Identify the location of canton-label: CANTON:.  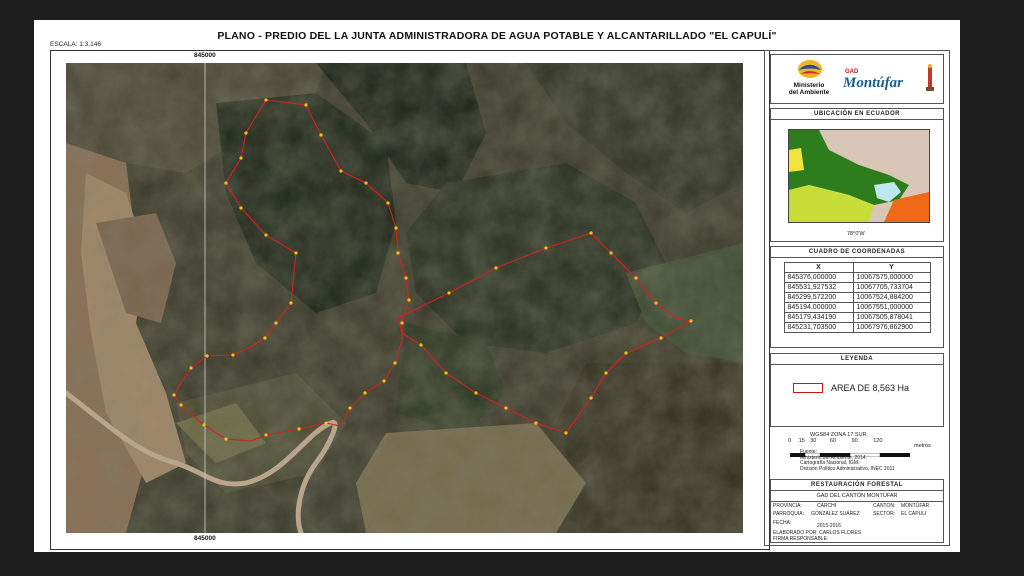
(884, 506).